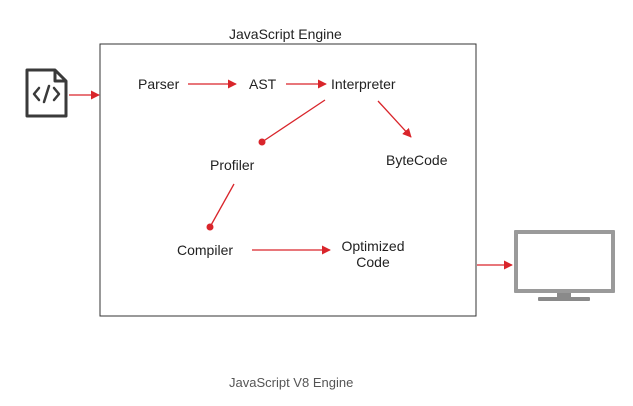  Describe the element at coordinates (232, 165) in the screenshot. I see `node-profiler: Profiler` at that location.